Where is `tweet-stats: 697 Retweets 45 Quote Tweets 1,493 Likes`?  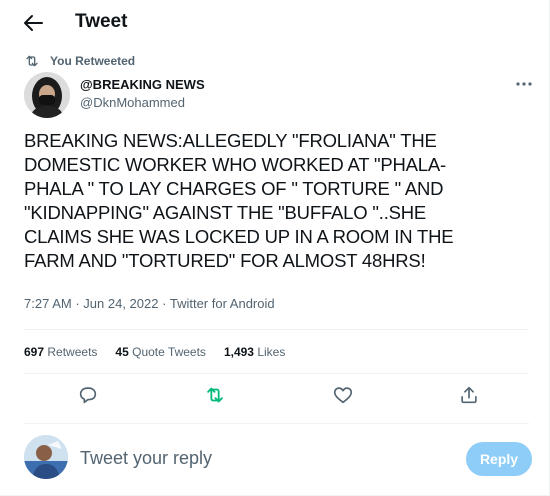 tweet-stats: 697 Retweets 45 Quote Tweets 1,493 Likes is located at coordinates (163, 352).